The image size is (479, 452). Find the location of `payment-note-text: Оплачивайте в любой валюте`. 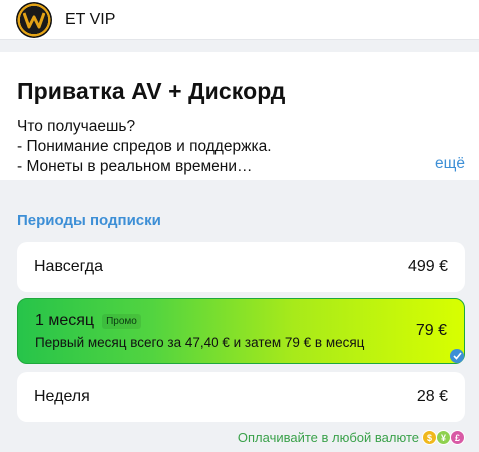

payment-note-text: Оплачивайте в любой валюте is located at coordinates (328, 437).